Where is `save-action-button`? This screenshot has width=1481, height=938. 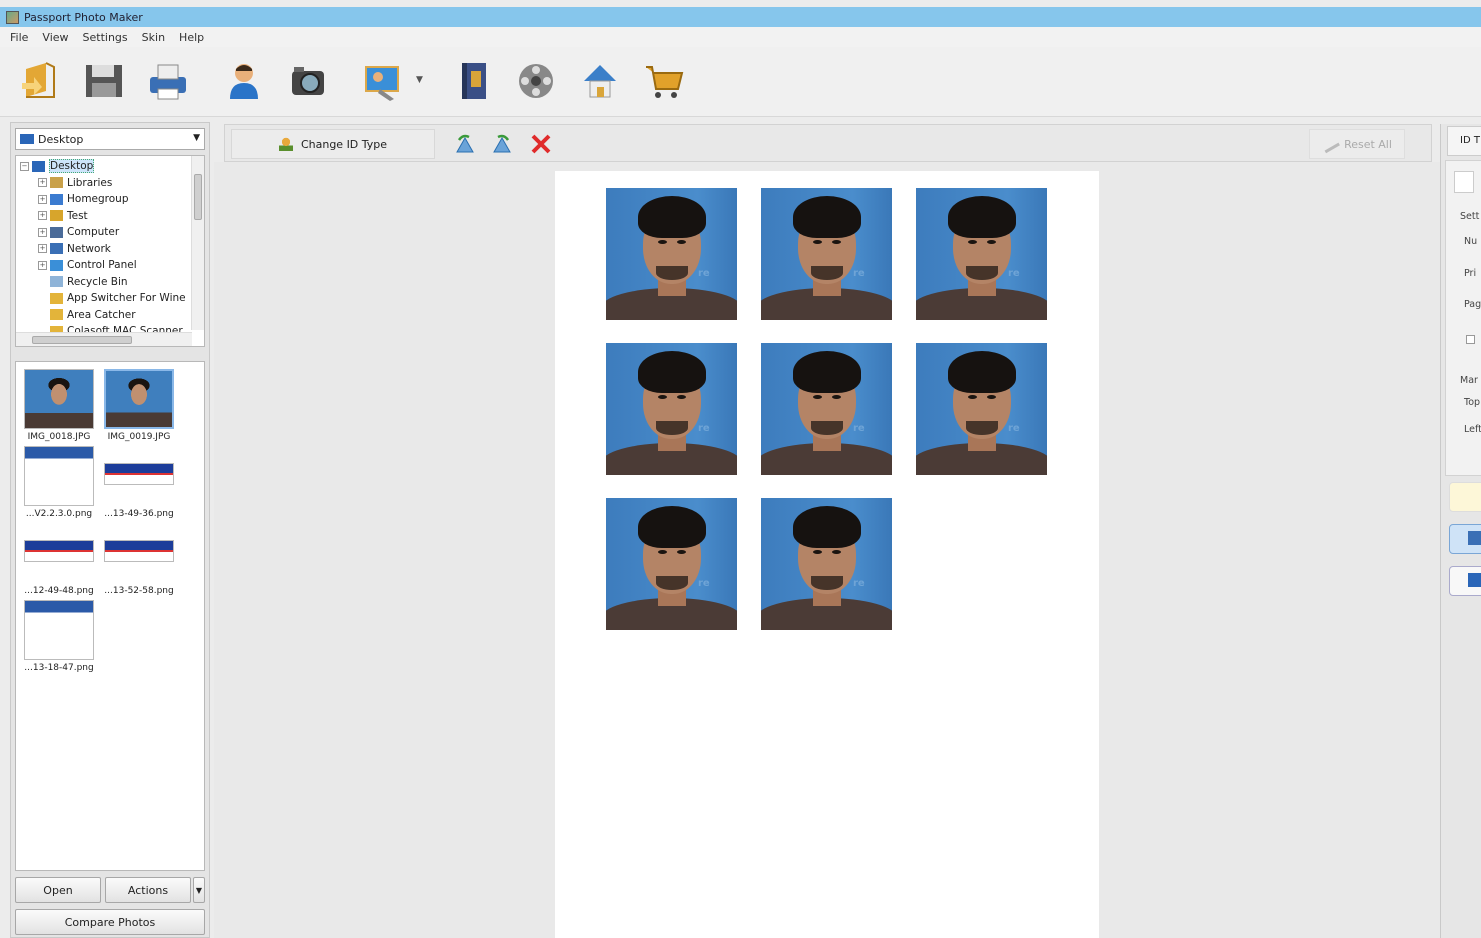 save-action-button is located at coordinates (1465, 581).